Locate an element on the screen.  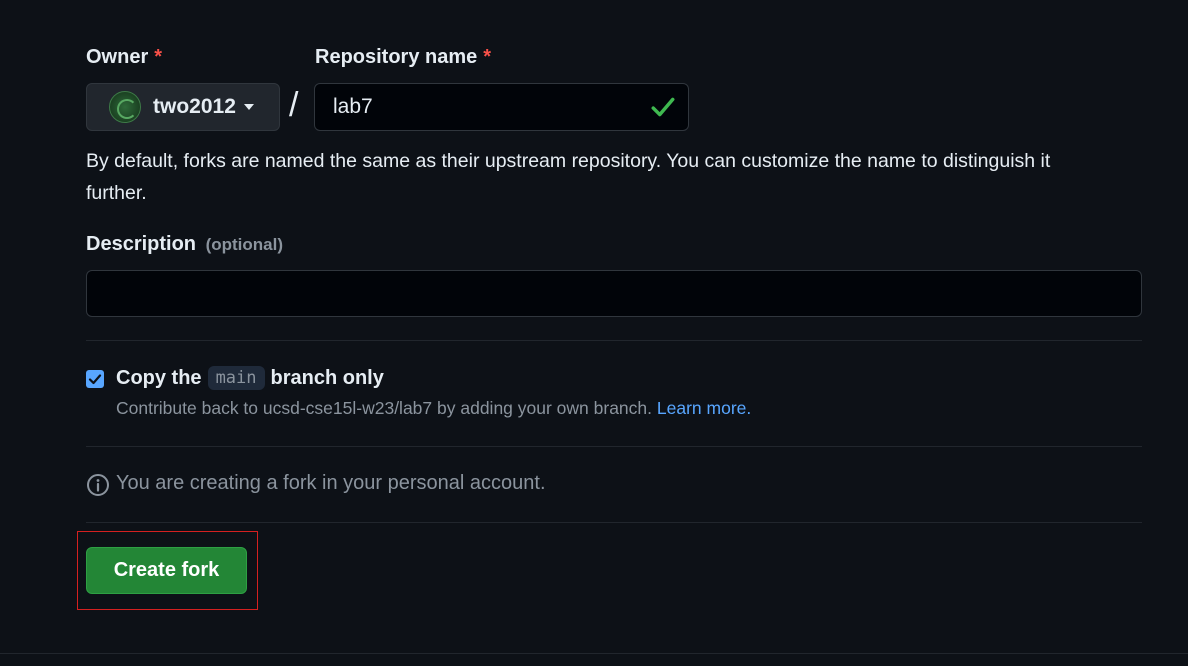
repository-name-label: Repository name * is located at coordinates (403, 57).